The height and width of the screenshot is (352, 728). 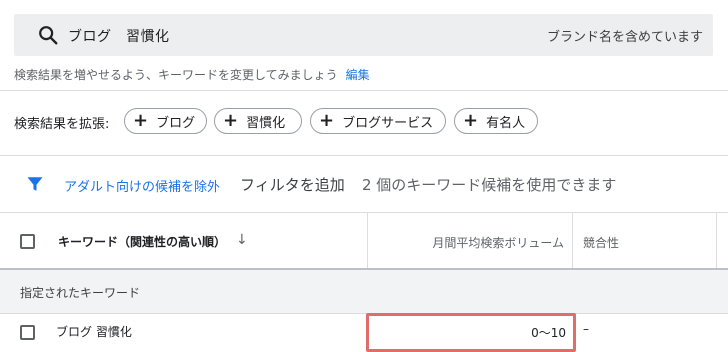 What do you see at coordinates (80, 293) in the screenshot?
I see `section-label: 指定されたキーワード` at bounding box center [80, 293].